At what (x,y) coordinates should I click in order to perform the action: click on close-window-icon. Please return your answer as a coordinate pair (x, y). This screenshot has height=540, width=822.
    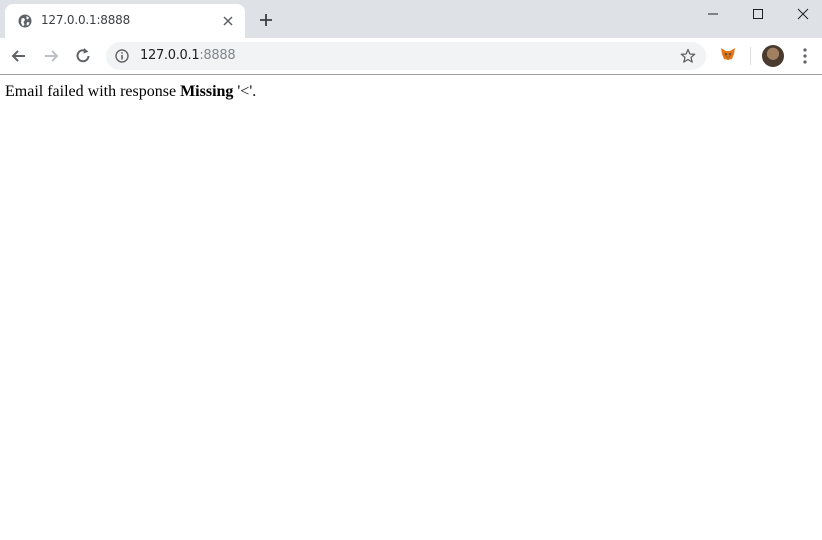
    Looking at the image, I should click on (803, 14).